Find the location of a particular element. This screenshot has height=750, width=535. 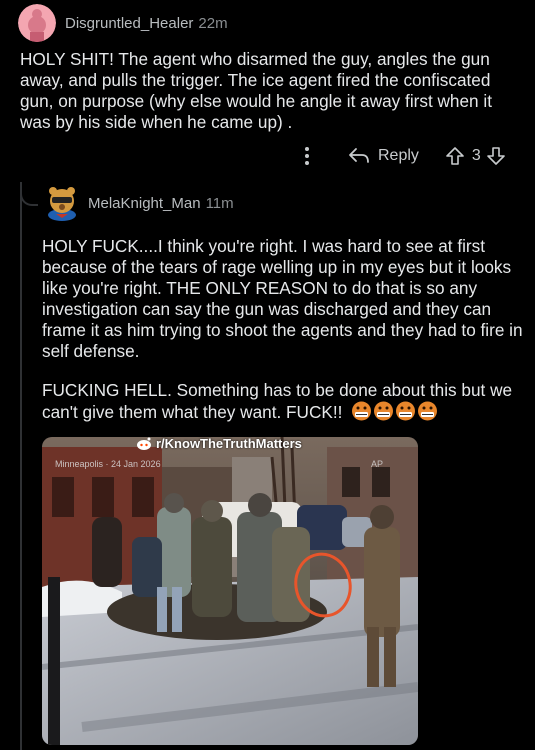

reply-comment-header: MelaKnight_Man 11m is located at coordinates (139, 203).